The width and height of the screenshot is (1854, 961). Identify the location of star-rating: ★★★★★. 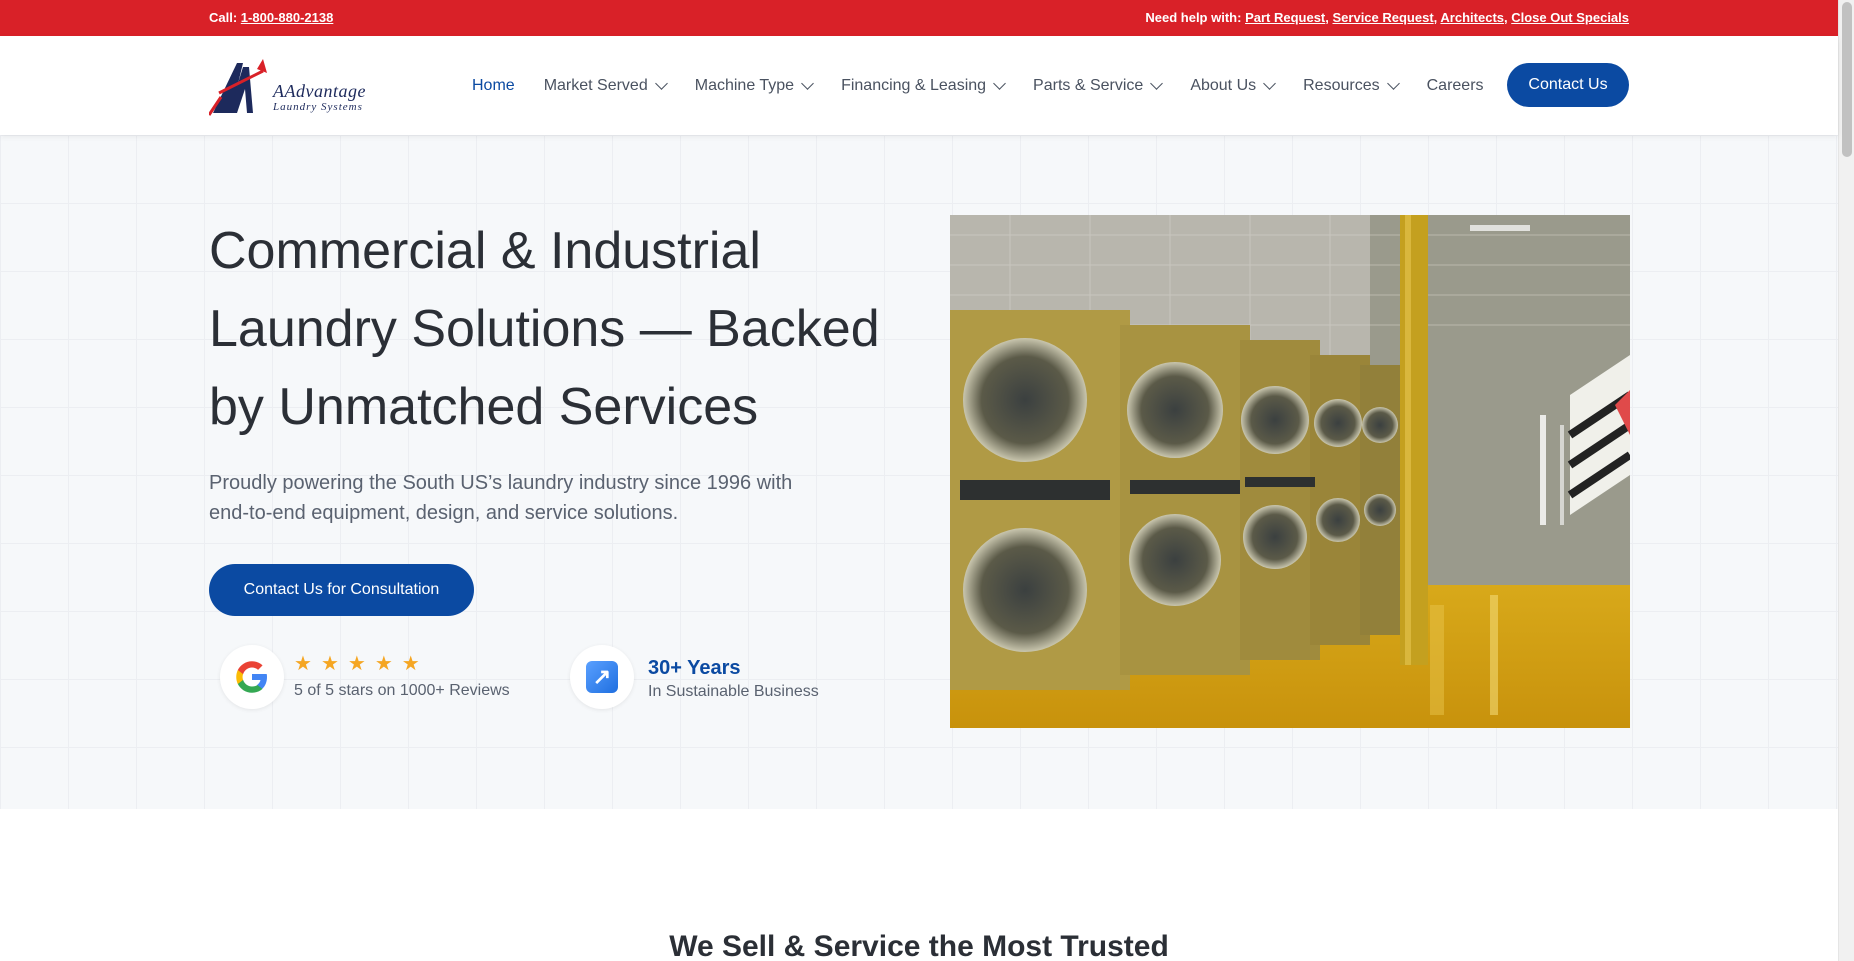
(361, 663).